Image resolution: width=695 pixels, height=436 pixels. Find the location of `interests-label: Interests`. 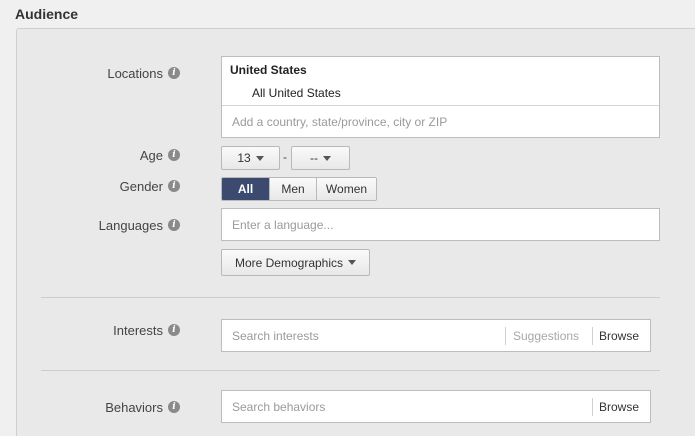

interests-label: Interests is located at coordinates (138, 330).